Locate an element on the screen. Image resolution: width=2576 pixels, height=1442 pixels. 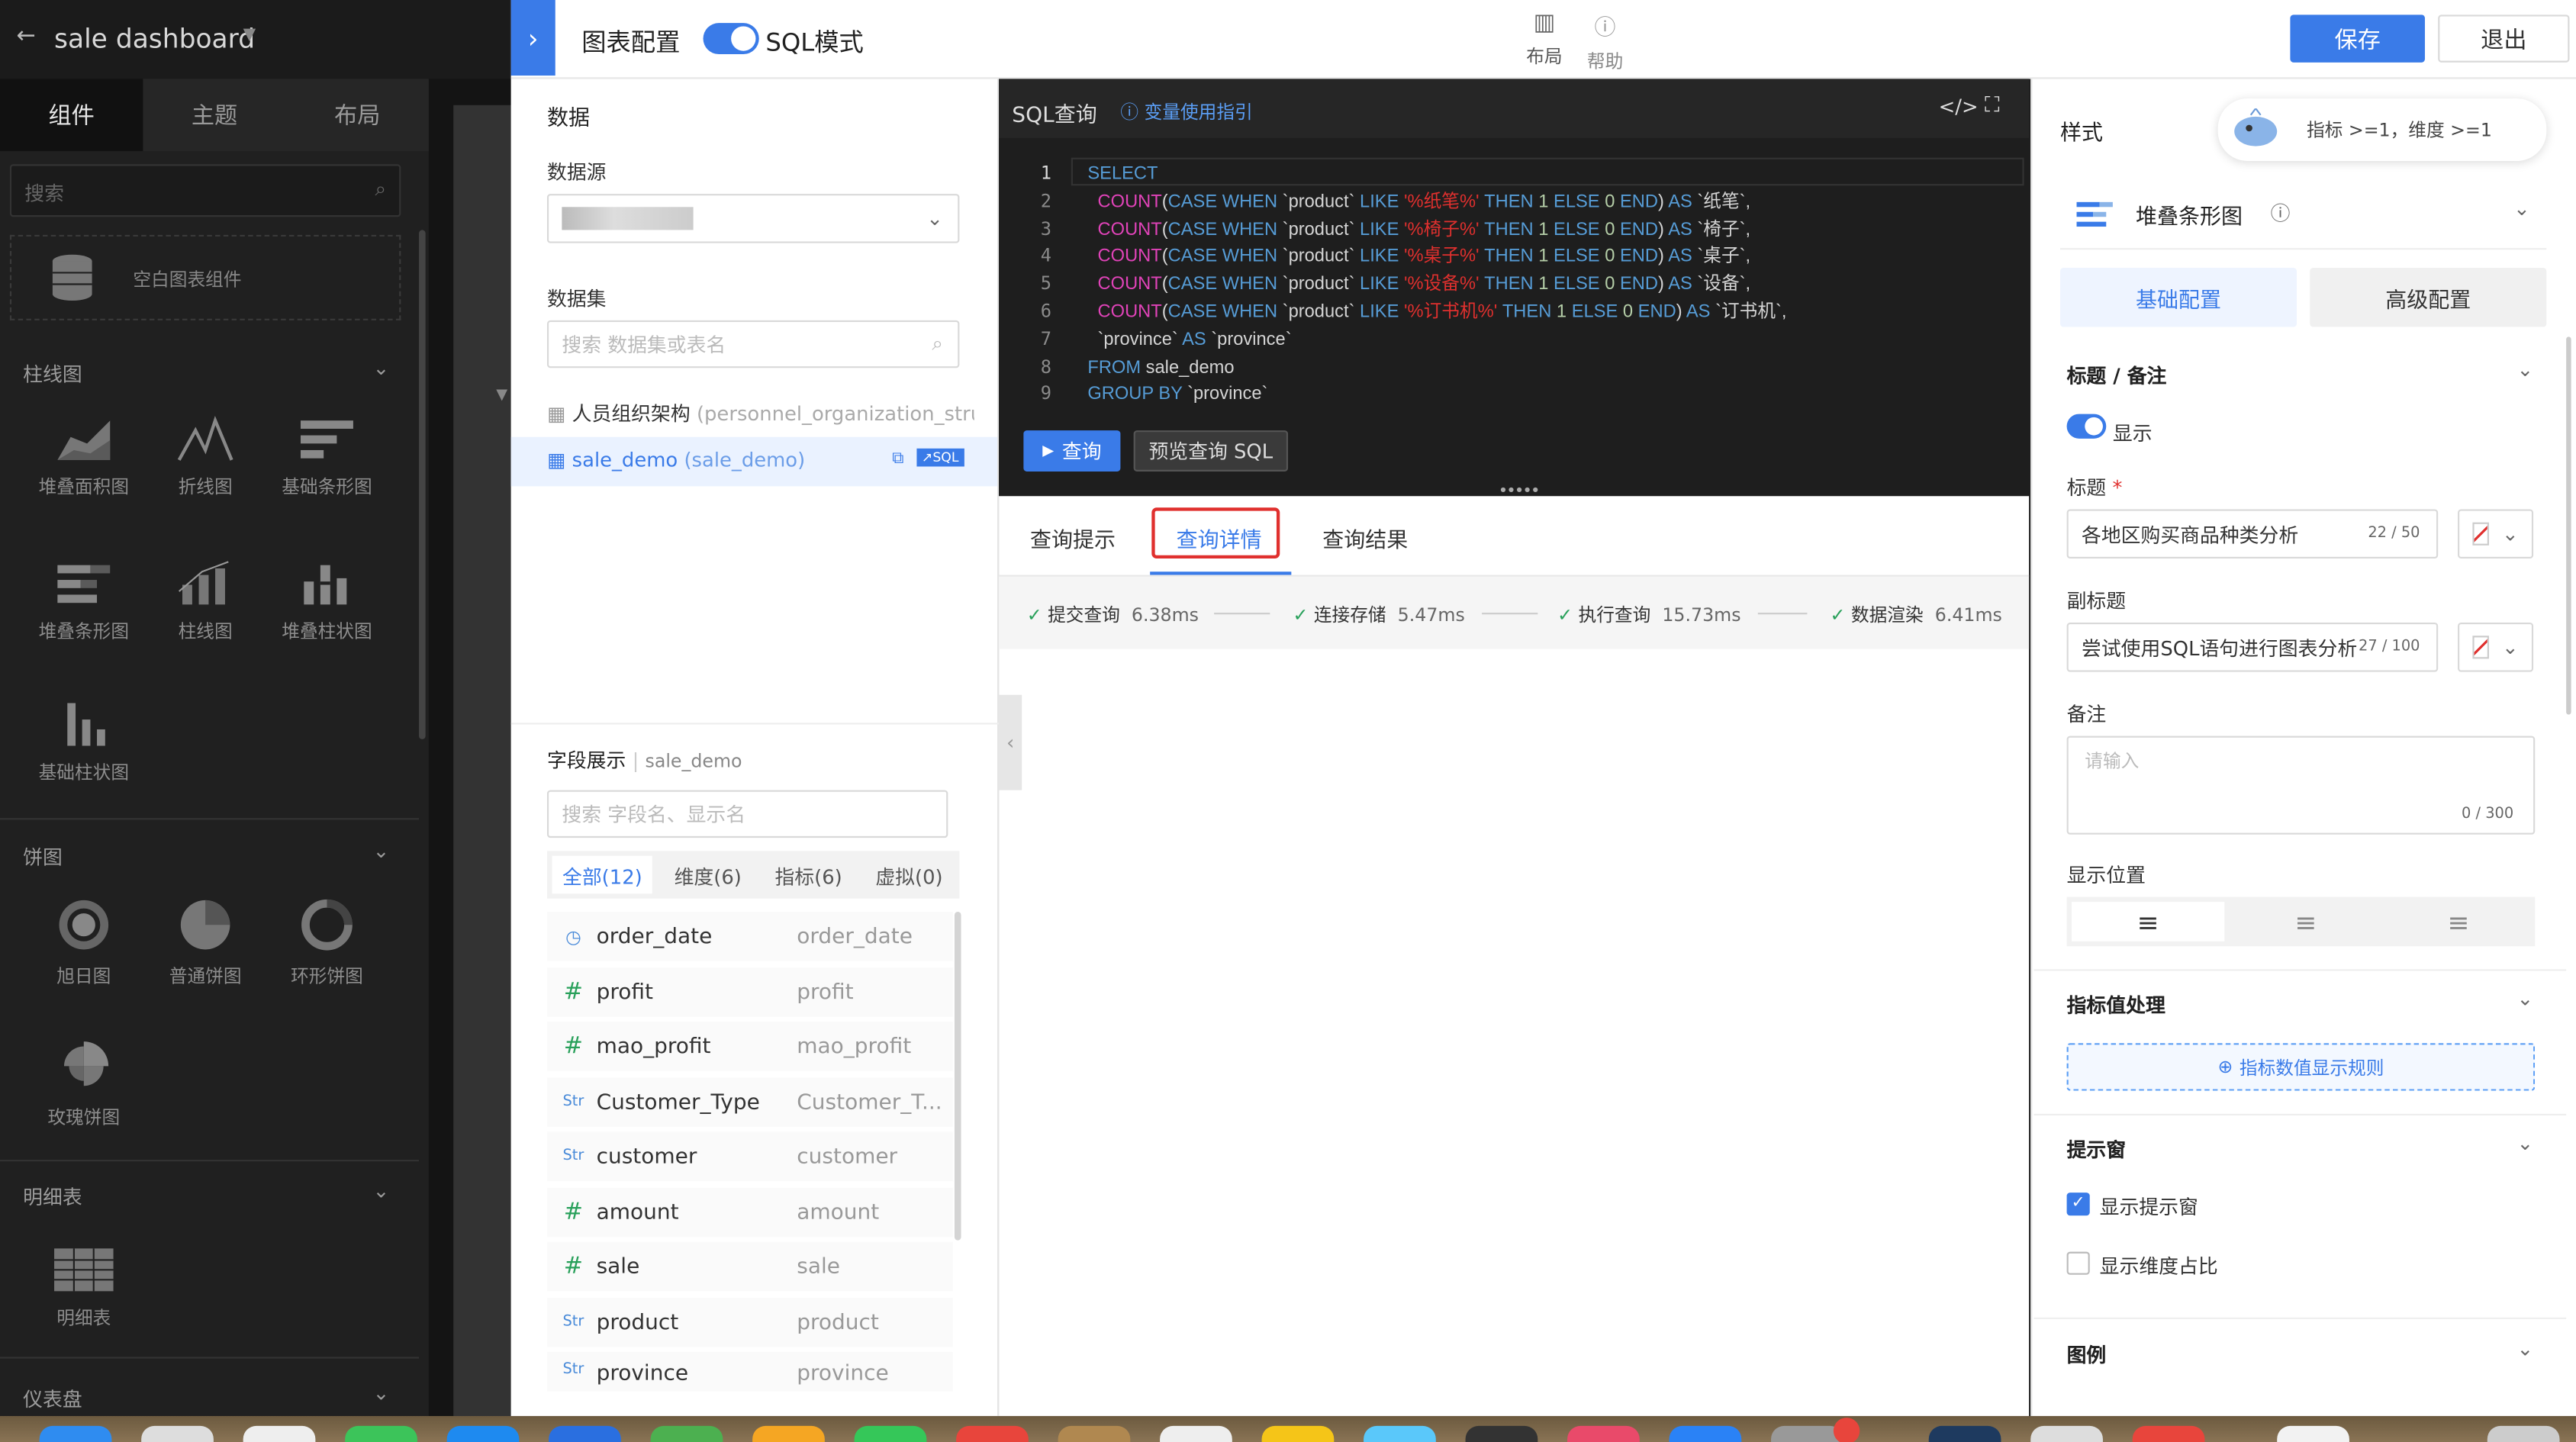
exit-button: 退出 is located at coordinates (2504, 38).